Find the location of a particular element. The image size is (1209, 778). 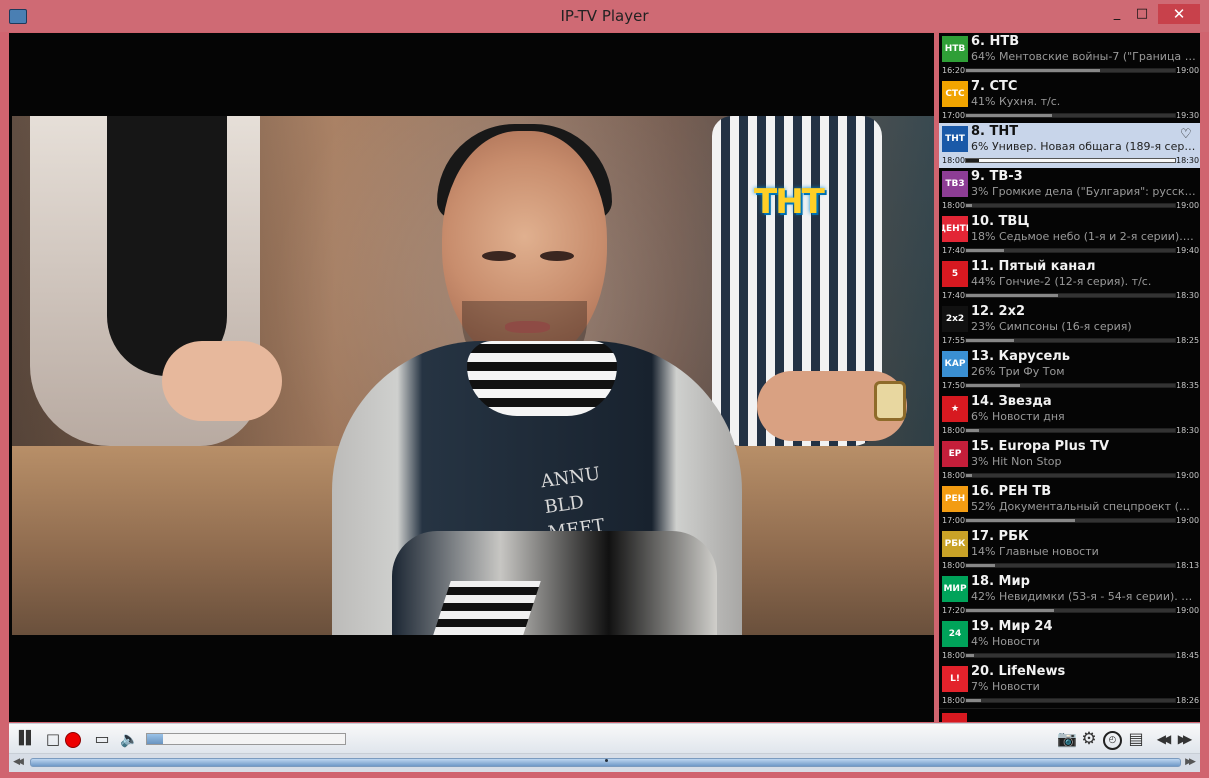

program-start-time: 17:55 is located at coordinates (954, 340).